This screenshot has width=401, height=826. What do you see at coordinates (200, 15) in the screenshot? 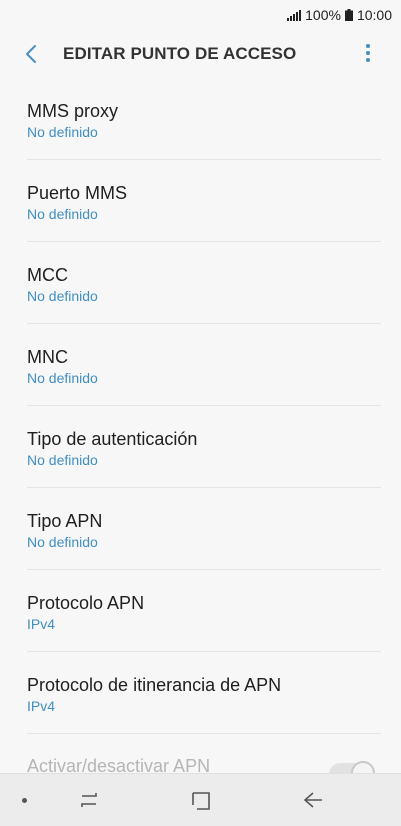
I see `status-bar: 100% 10:00` at bounding box center [200, 15].